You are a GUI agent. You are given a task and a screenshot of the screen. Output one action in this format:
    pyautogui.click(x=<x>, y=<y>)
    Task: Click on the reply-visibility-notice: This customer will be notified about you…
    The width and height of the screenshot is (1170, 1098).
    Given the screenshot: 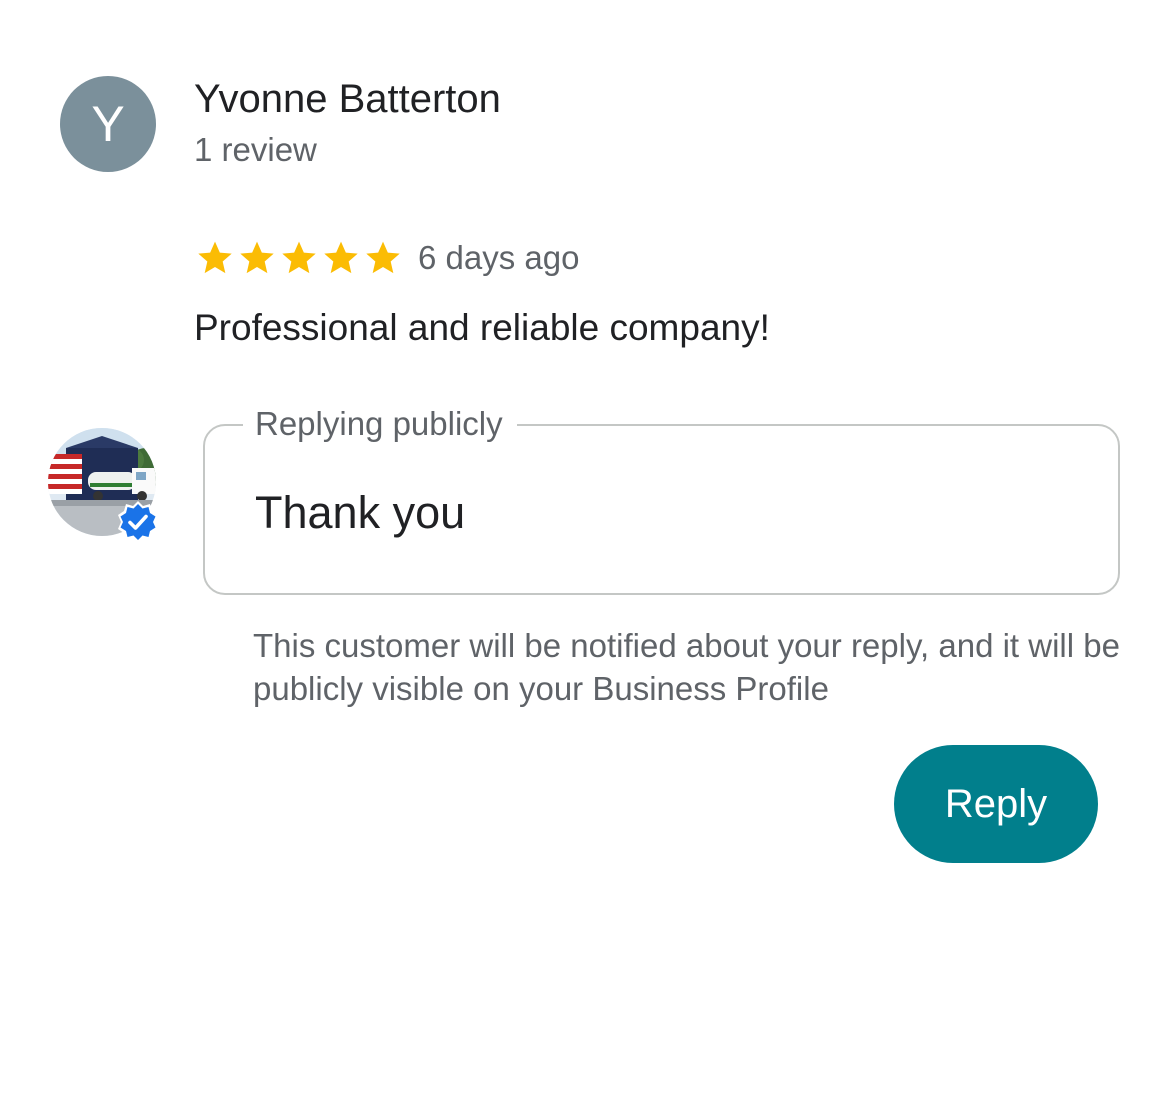 What is the action you would take?
    pyautogui.click(x=686, y=667)
    